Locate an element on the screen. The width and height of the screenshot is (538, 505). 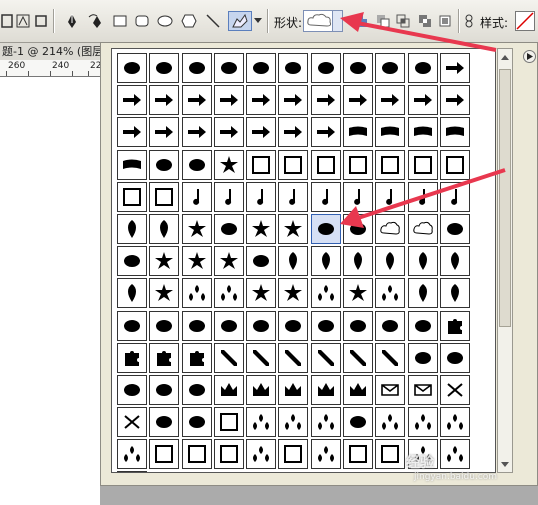
shape-cell-sharp-sign is located at coordinates (454, 196).